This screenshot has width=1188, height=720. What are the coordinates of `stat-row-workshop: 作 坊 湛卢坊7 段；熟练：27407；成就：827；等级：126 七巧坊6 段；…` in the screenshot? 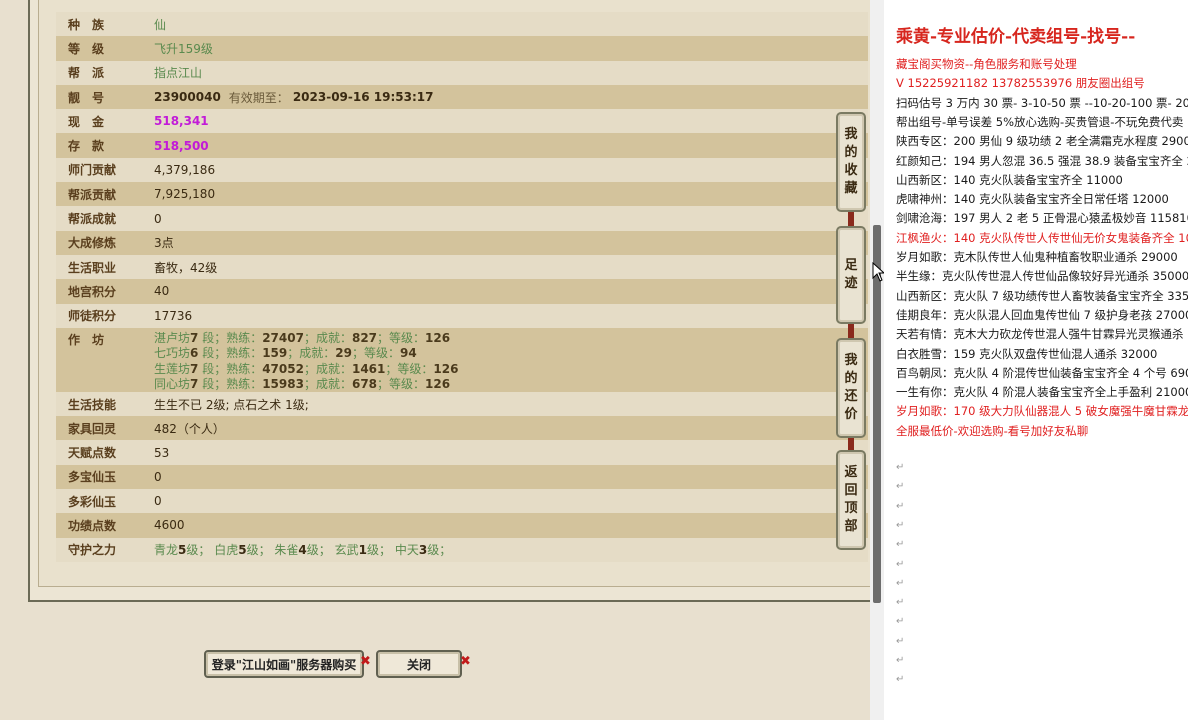 It's located at (462, 360).